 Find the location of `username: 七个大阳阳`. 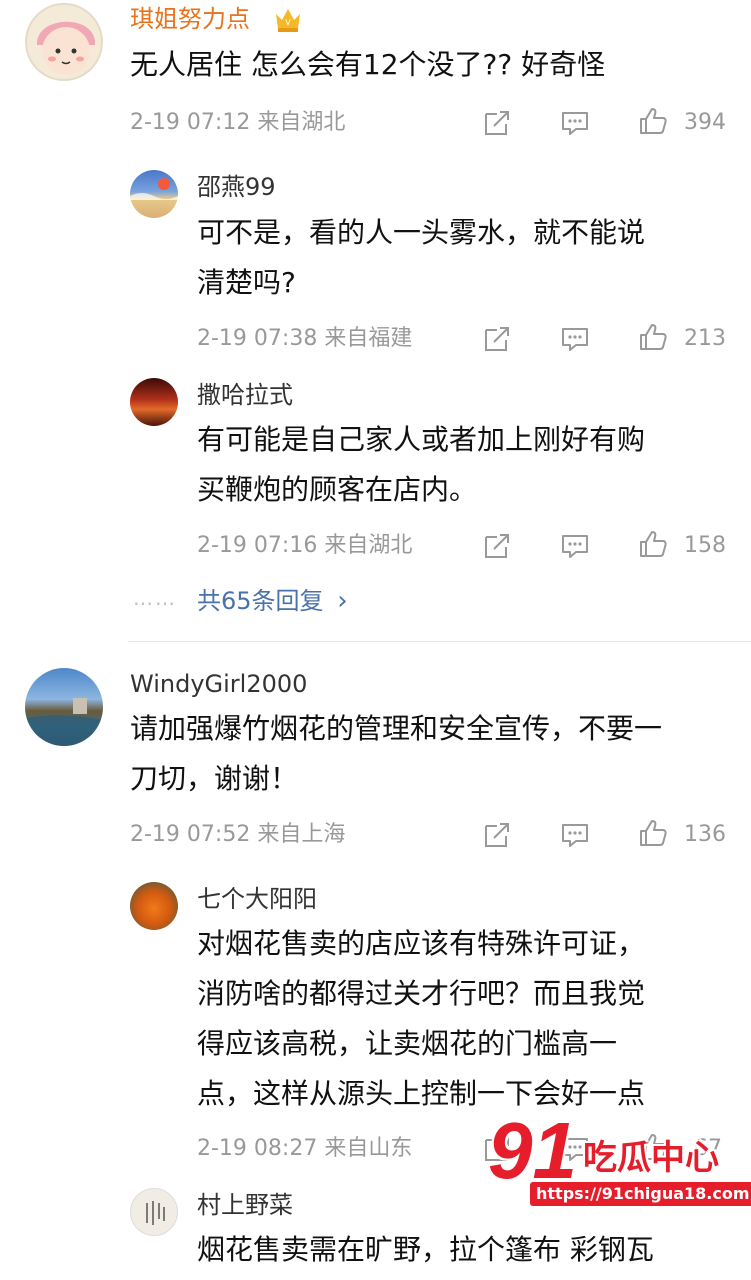

username: 七个大阳阳 is located at coordinates (257, 899).